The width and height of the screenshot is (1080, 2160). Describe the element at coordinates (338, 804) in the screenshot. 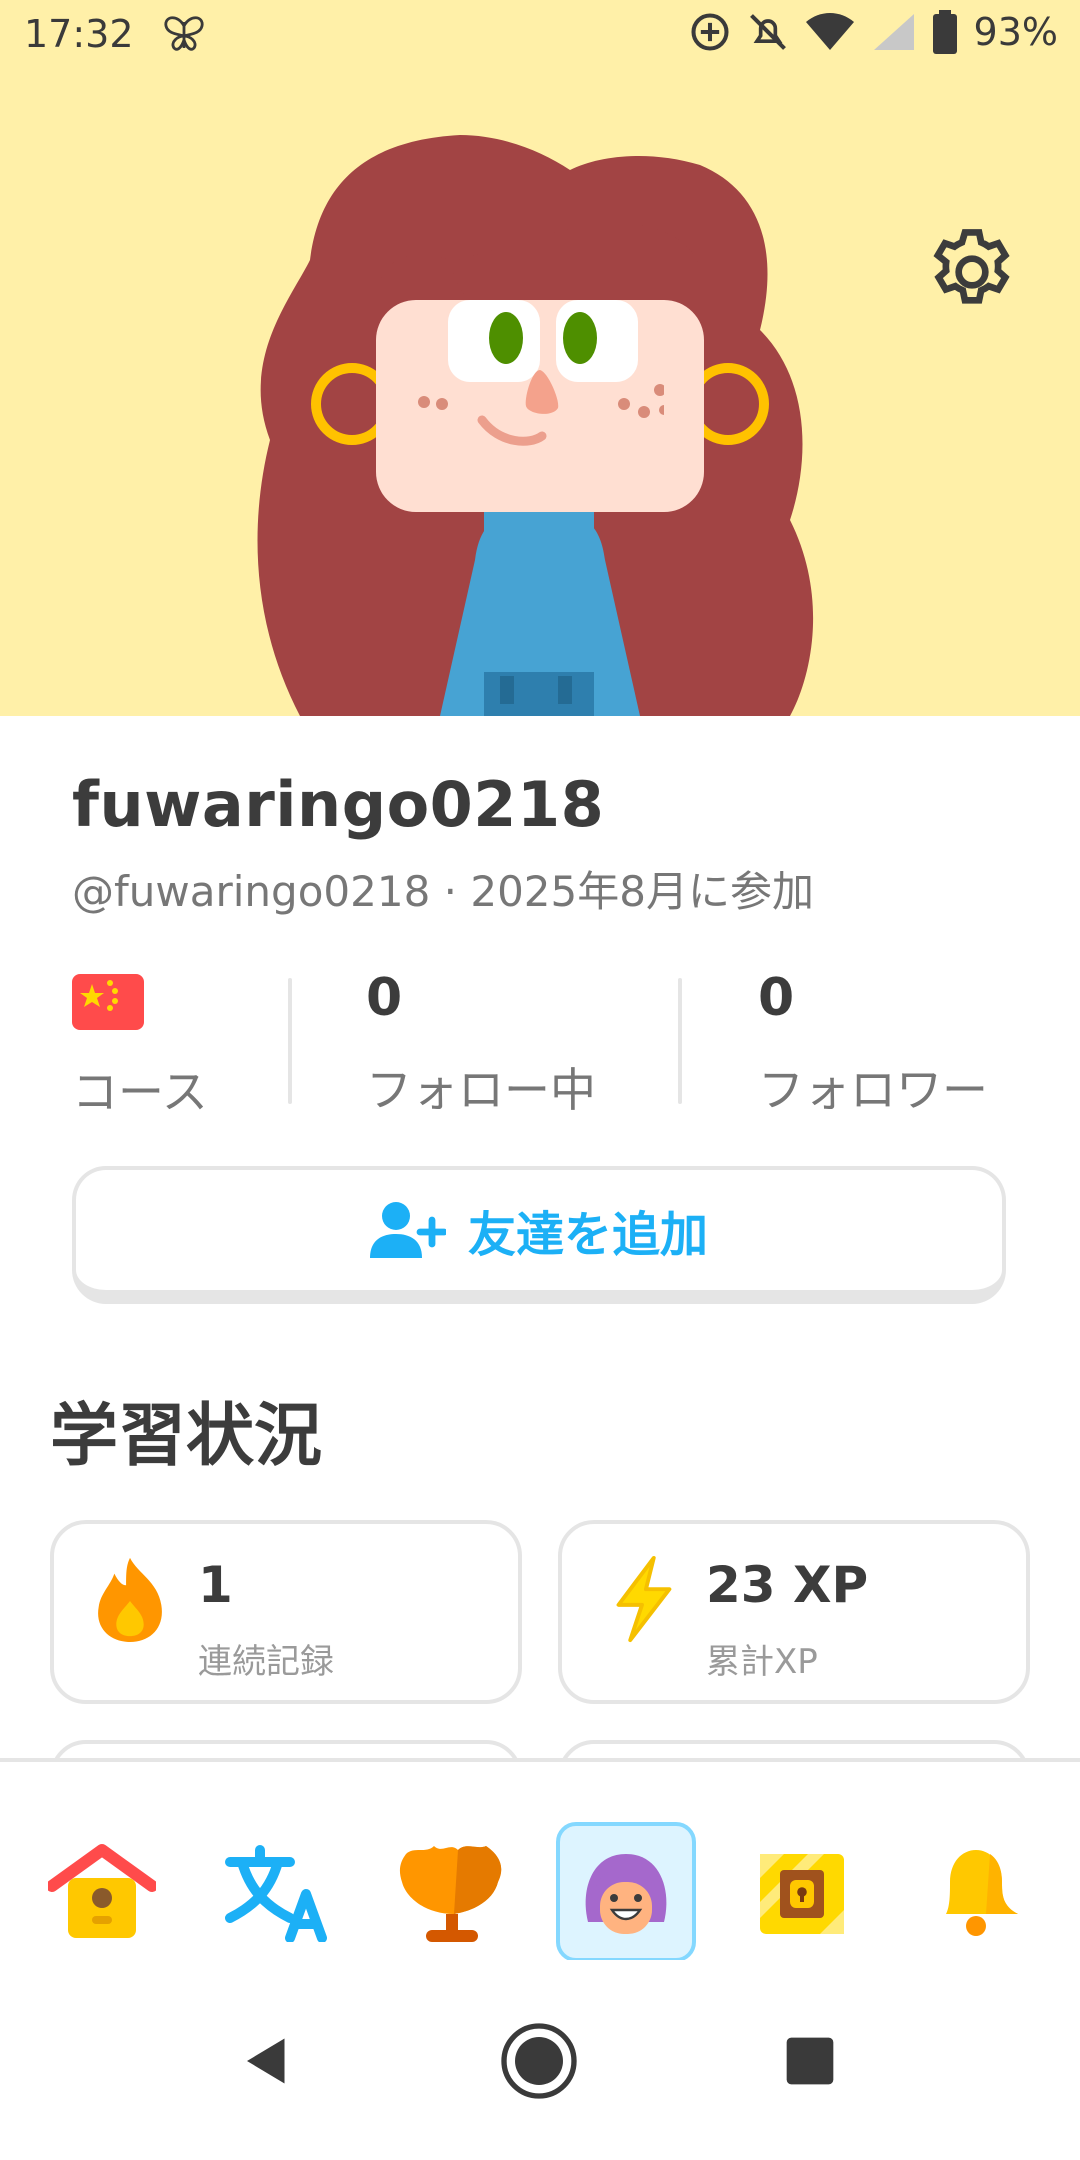

I see `username: fuwaringo0218` at that location.